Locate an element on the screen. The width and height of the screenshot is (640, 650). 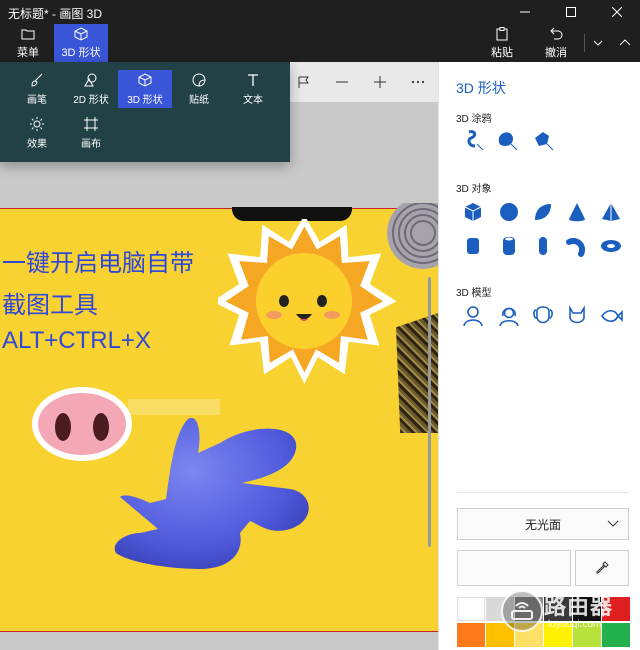
undo-label: 撤消 is located at coordinates (556, 53).